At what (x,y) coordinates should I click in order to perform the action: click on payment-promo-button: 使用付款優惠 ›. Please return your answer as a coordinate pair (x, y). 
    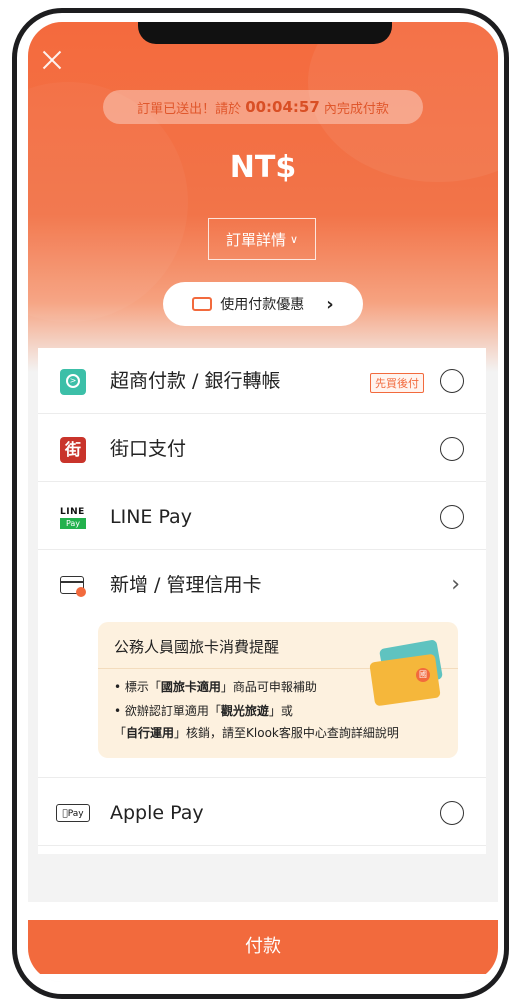
    Looking at the image, I should click on (263, 304).